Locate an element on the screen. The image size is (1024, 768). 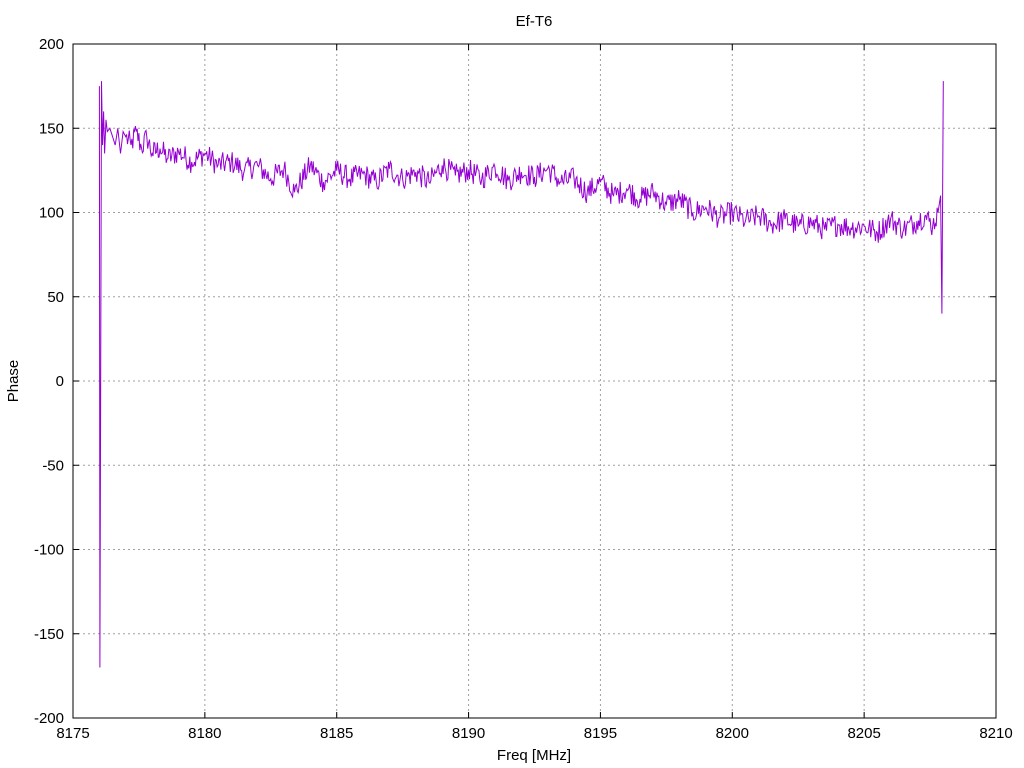
y-axis-label: Phase is located at coordinates (13, 381).